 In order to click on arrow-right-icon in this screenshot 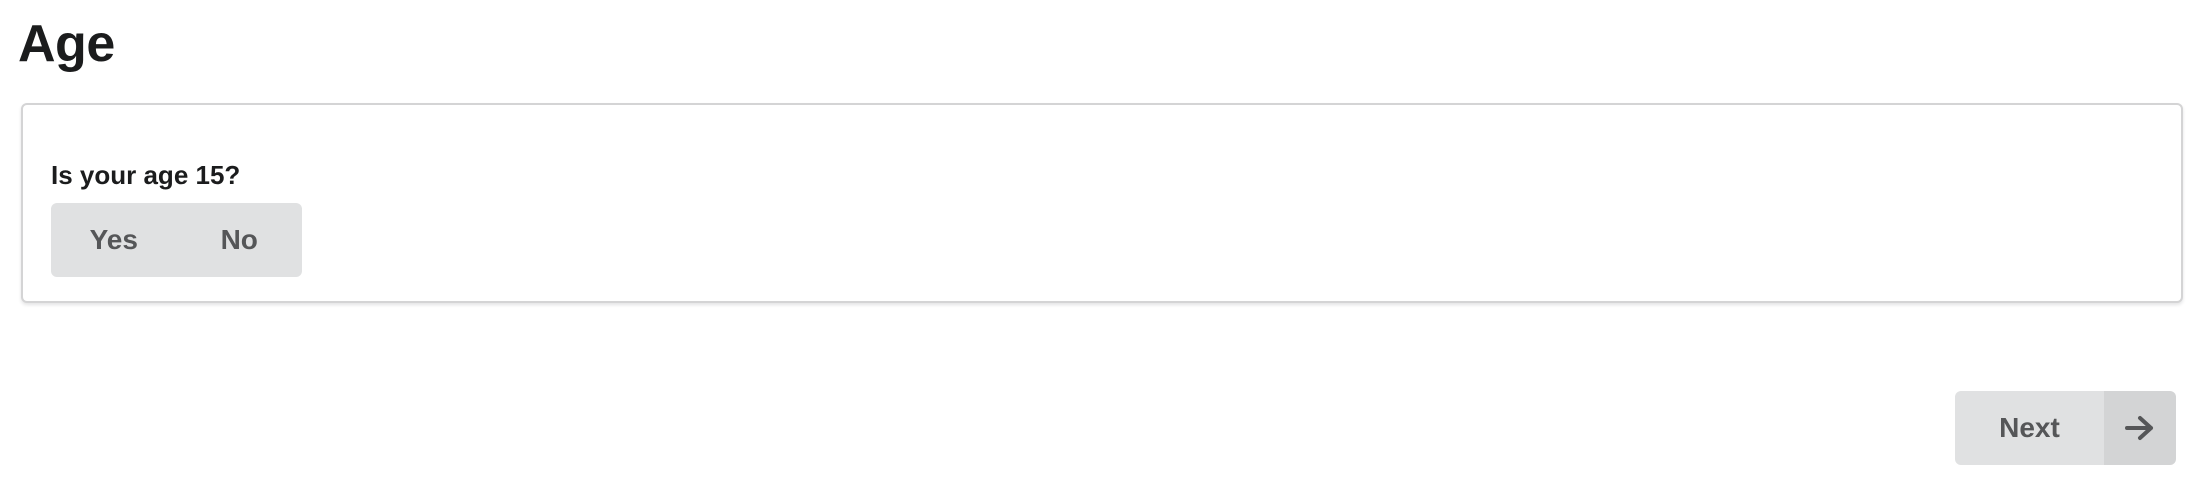, I will do `click(2140, 428)`.